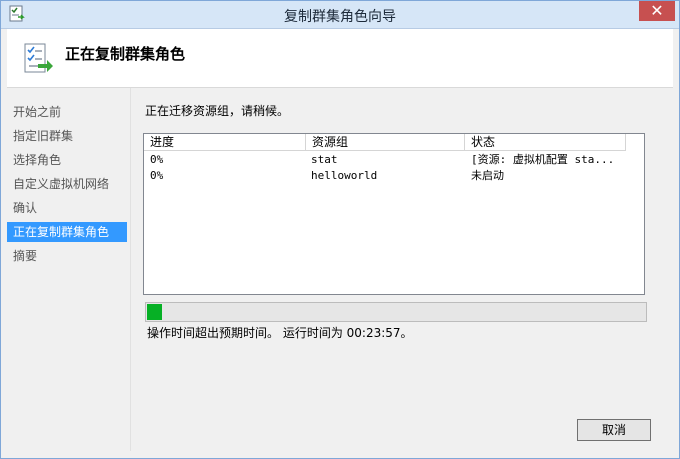  What do you see at coordinates (68, 269) in the screenshot?
I see `wizard-steps: 开始之前 指定旧群集 选择角色 自定义虚拟机网络 确认 正在复制群集角色 摘要` at bounding box center [68, 269].